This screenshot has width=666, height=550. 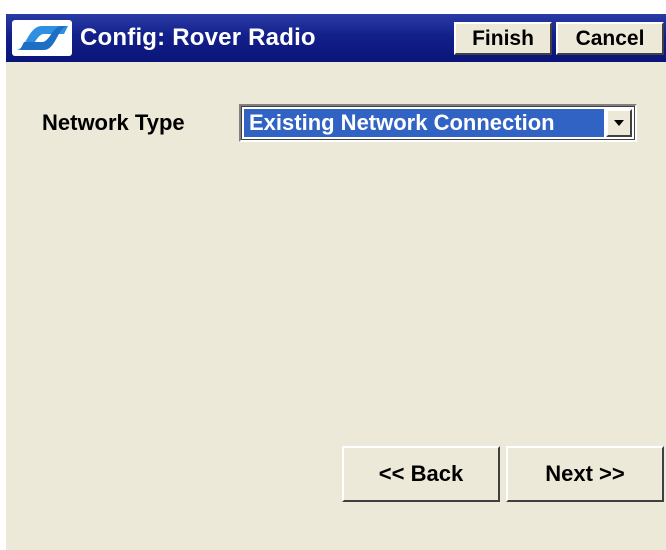 What do you see at coordinates (503, 38) in the screenshot?
I see `finish-button: Finish` at bounding box center [503, 38].